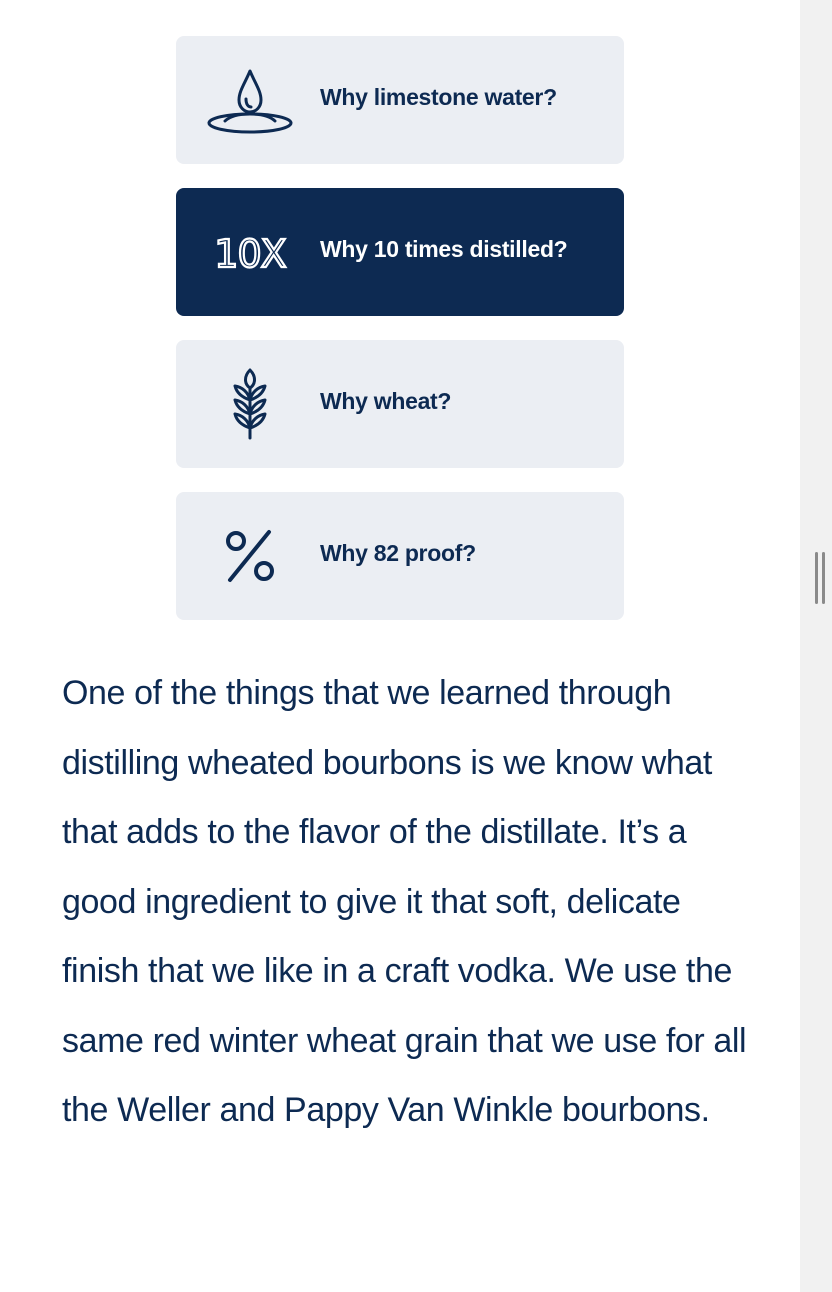 The image size is (832, 1292). Describe the element at coordinates (250, 100) in the screenshot. I see `water-drop-icon` at that location.